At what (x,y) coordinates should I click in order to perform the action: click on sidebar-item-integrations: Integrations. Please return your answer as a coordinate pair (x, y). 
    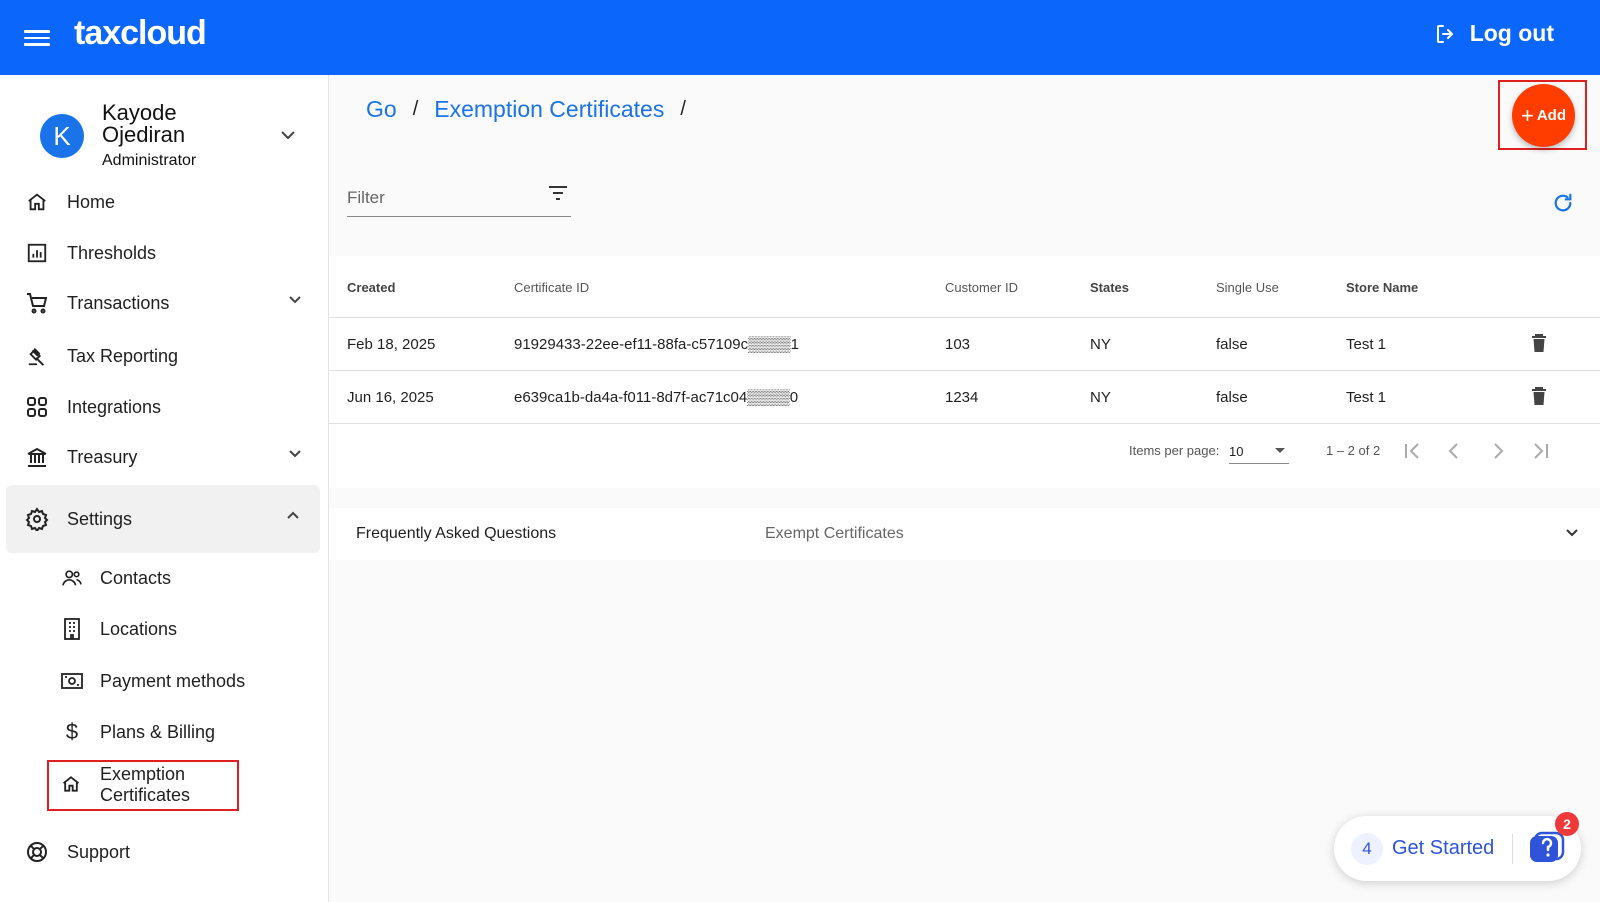
    Looking at the image, I should click on (164, 407).